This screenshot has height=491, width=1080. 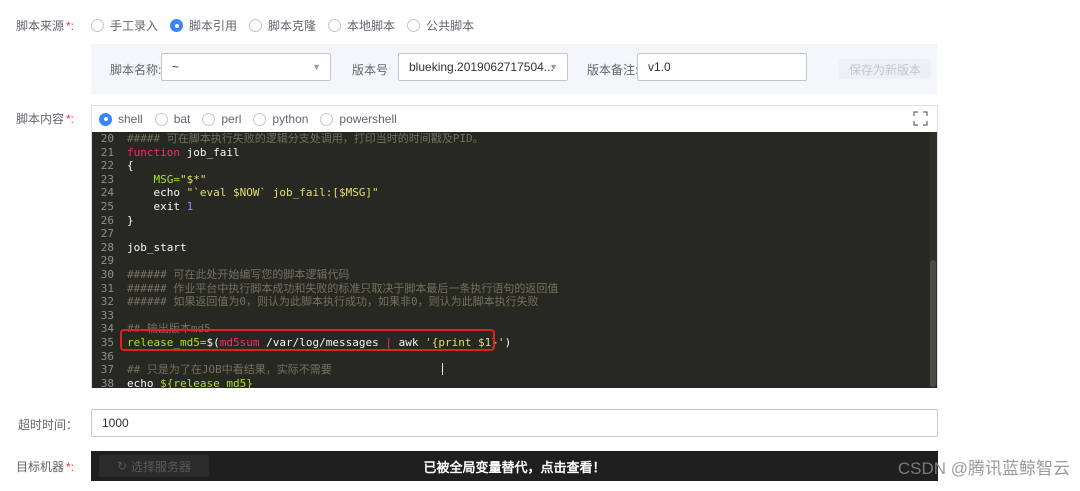 What do you see at coordinates (172, 119) in the screenshot?
I see `radio-lang-bat: bat` at bounding box center [172, 119].